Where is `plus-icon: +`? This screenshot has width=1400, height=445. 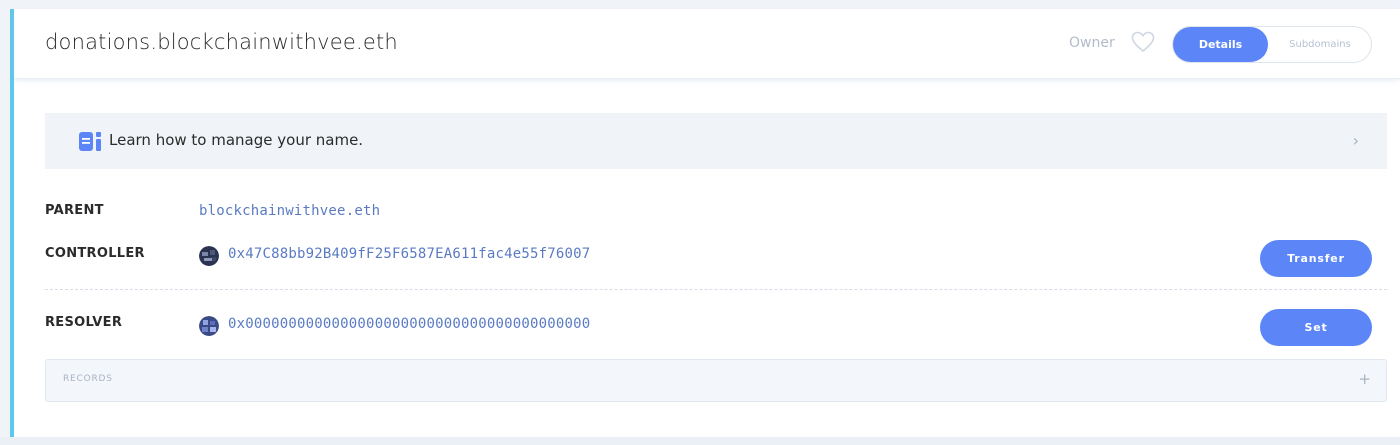 plus-icon: + is located at coordinates (1364, 379).